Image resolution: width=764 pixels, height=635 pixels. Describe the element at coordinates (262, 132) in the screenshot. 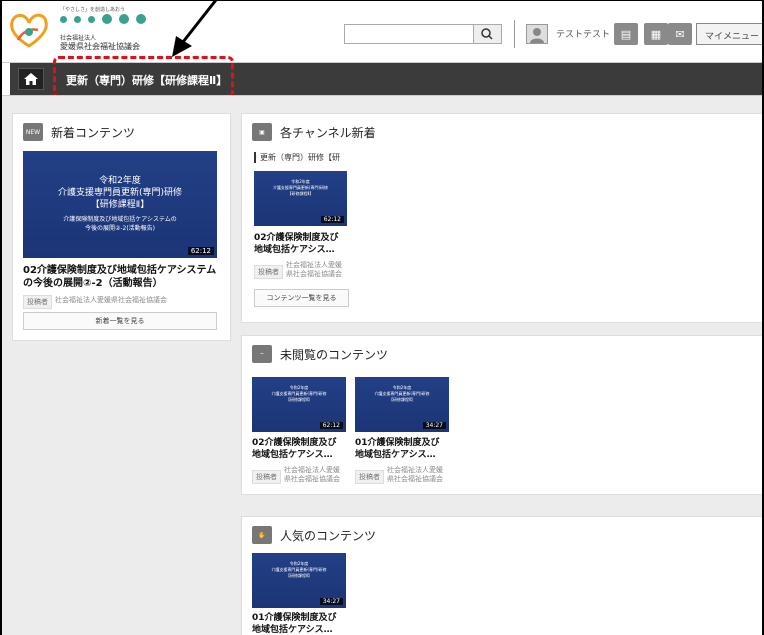

I see `channel-box-icon: ▣` at that location.